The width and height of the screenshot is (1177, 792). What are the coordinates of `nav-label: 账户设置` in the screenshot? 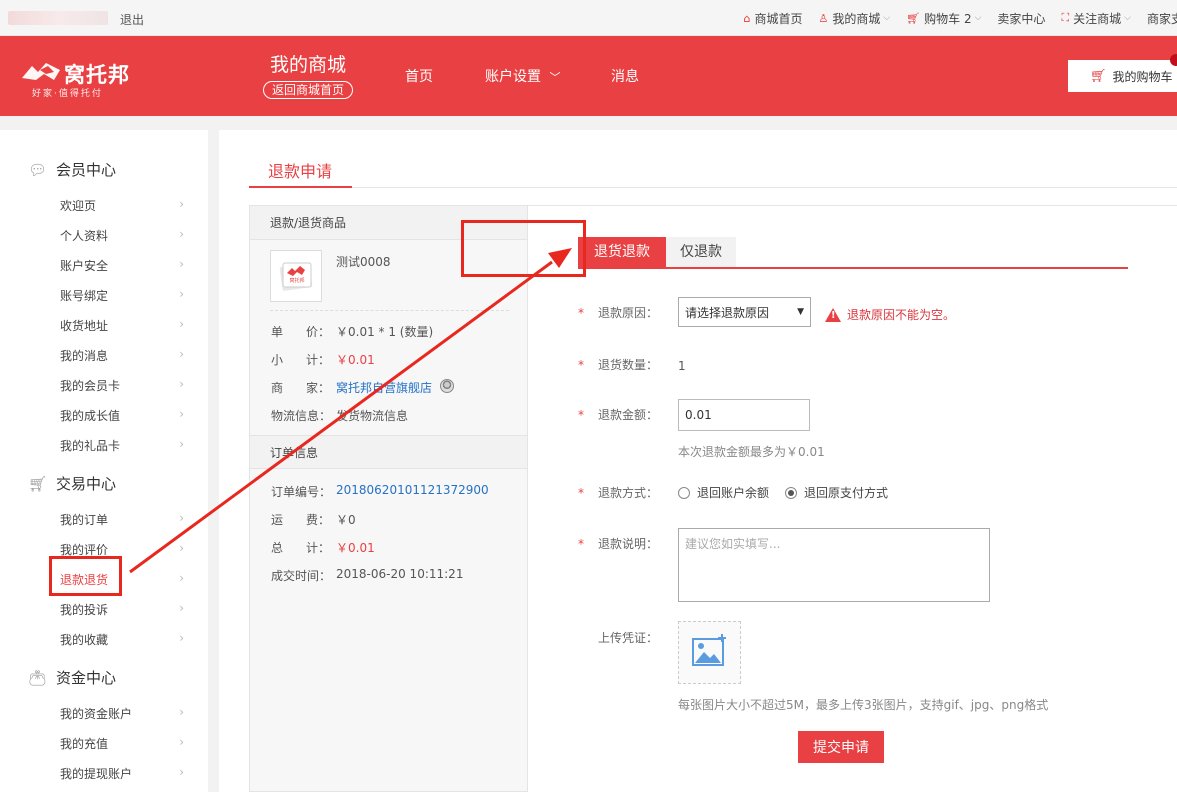 It's located at (513, 77).